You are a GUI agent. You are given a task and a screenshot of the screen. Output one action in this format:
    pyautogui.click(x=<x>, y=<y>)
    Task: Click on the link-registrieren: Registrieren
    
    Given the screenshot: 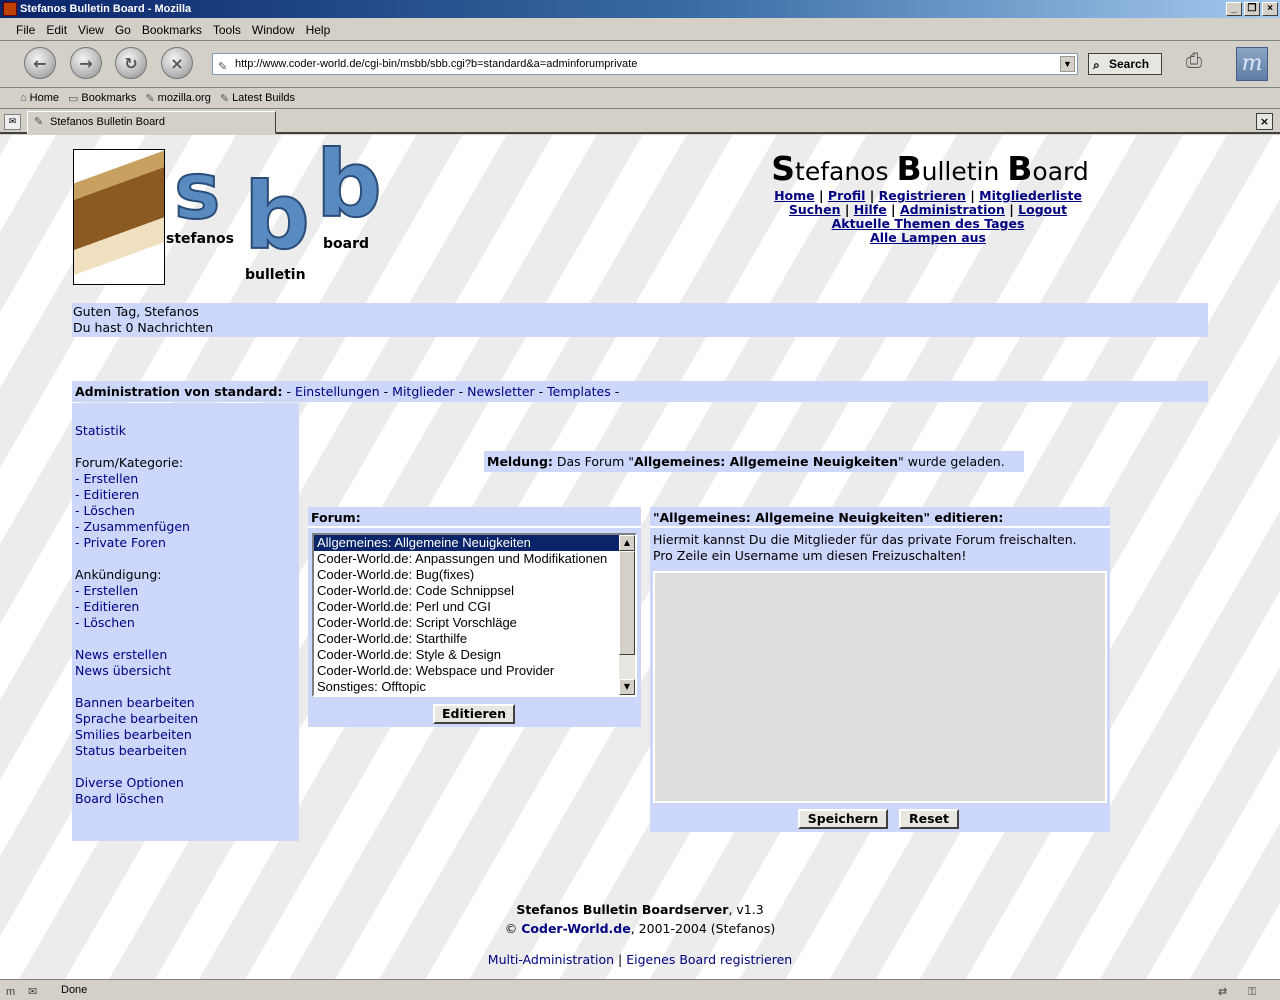 What is the action you would take?
    pyautogui.click(x=922, y=195)
    